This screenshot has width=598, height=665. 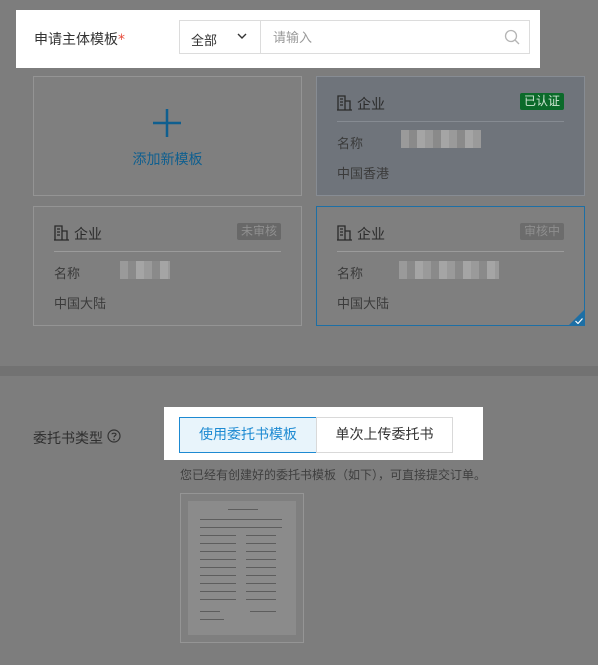 I want to click on entity-card-selected: 企业 审核中 名称 中国大陆, so click(x=450, y=266).